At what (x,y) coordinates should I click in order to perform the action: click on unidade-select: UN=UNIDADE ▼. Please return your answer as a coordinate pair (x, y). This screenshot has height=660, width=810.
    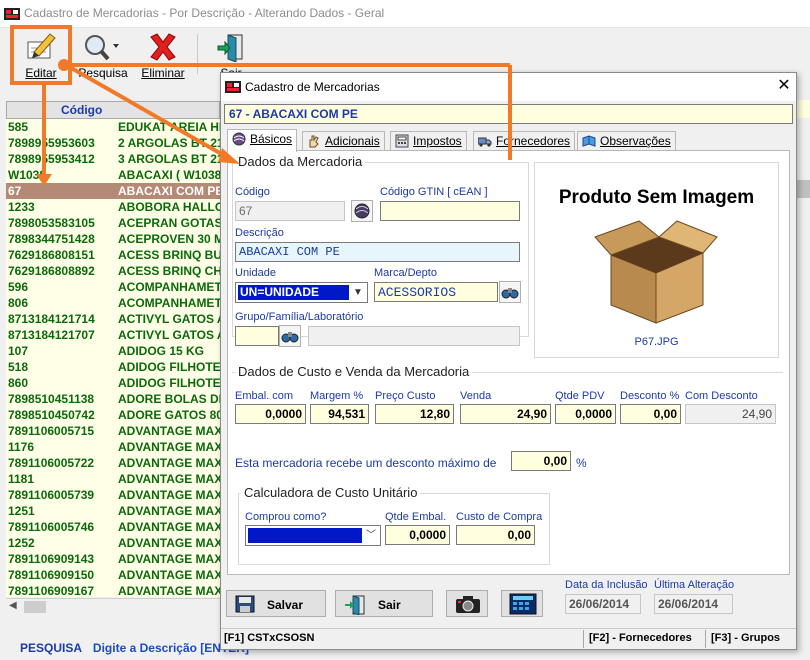
    Looking at the image, I should click on (301, 292).